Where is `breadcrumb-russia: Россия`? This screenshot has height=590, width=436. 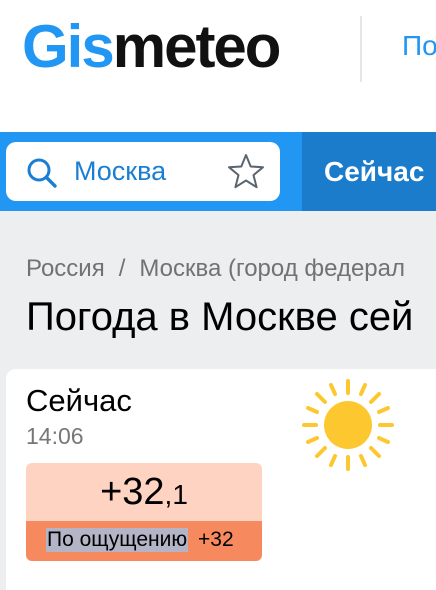
breadcrumb-russia: Россия is located at coordinates (65, 268).